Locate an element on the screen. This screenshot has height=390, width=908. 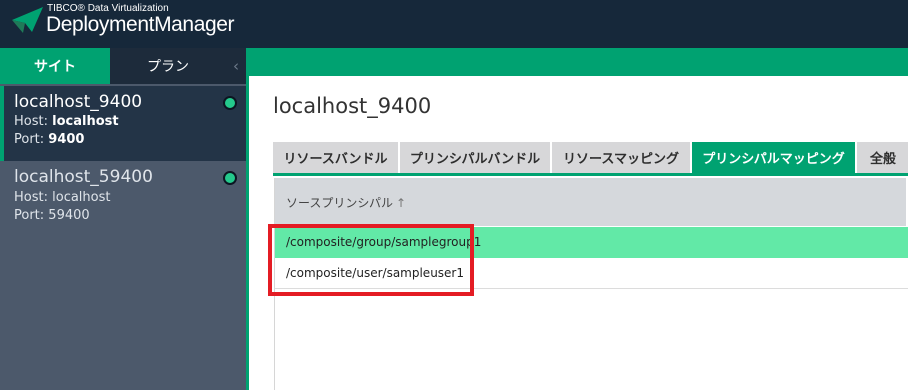
toolbar-strip is located at coordinates (577, 62).